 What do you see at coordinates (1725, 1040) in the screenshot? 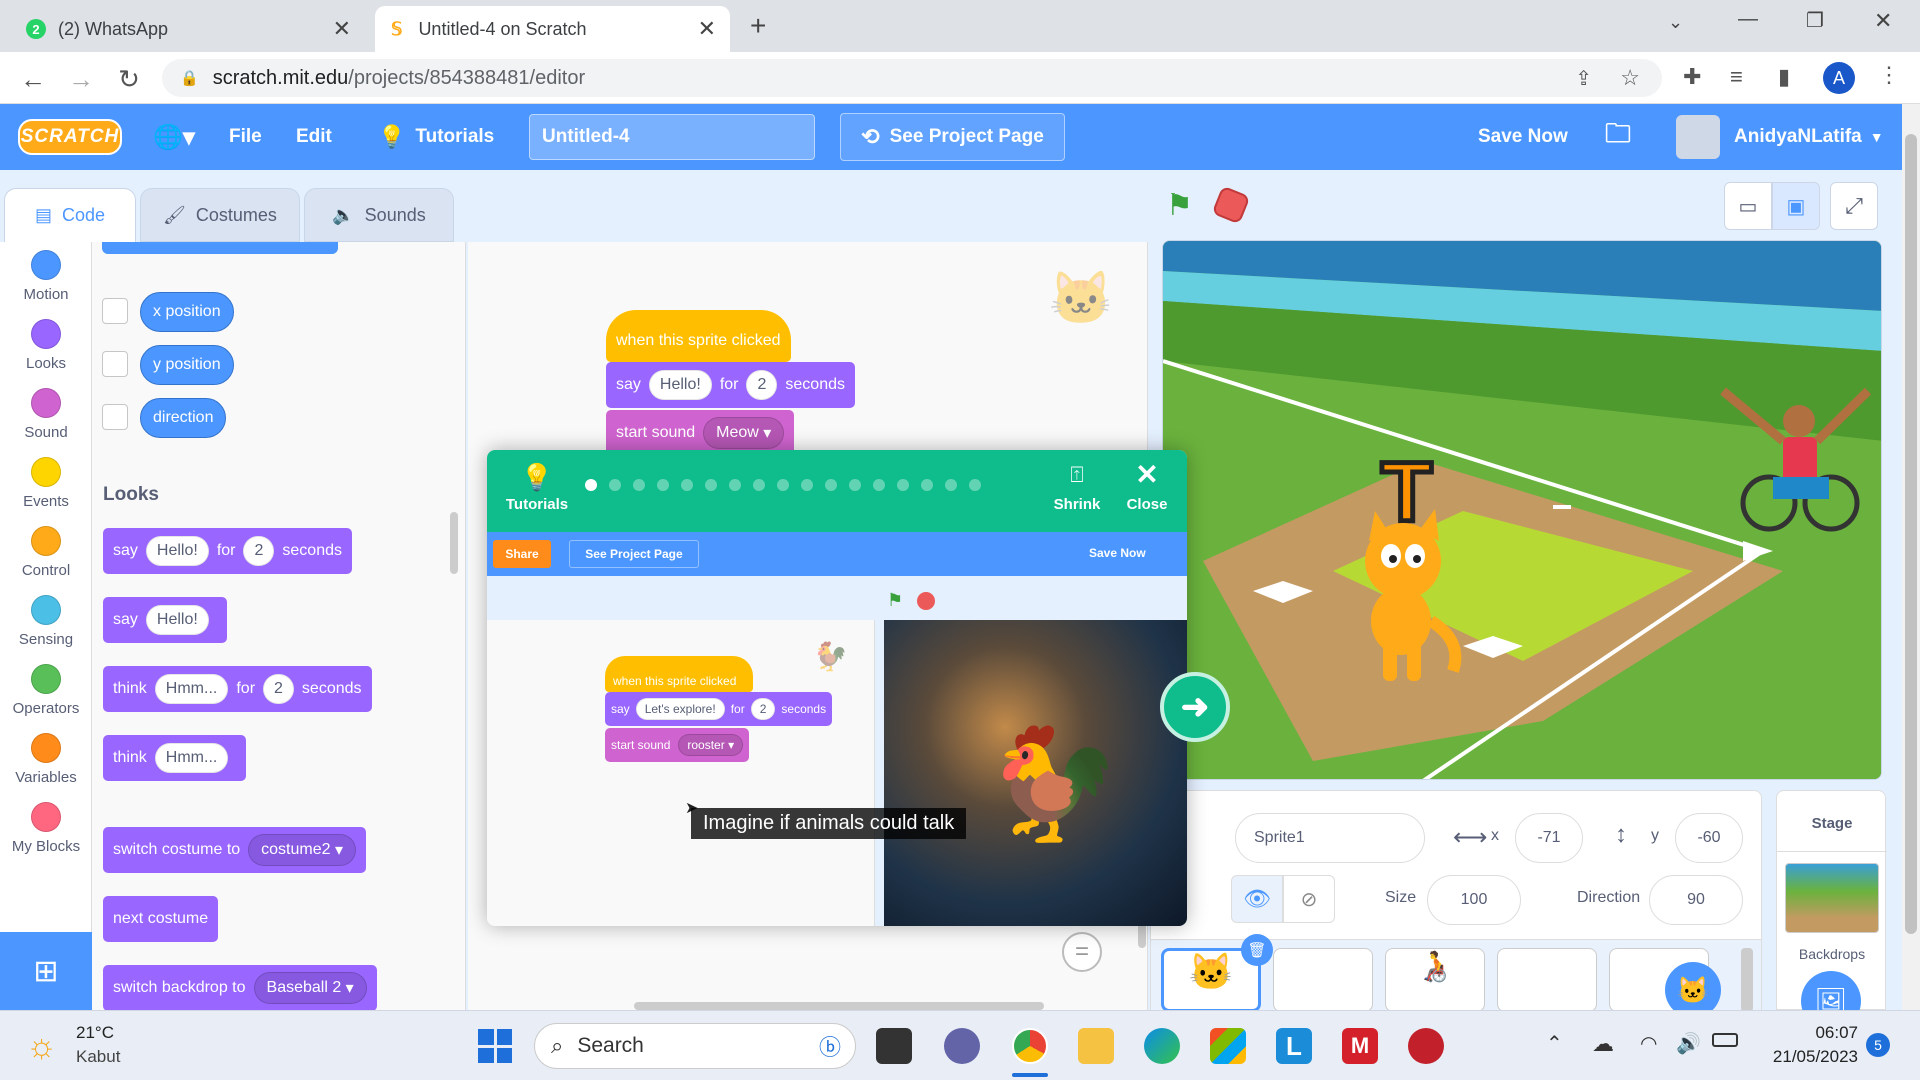
I see `battery-icon` at bounding box center [1725, 1040].